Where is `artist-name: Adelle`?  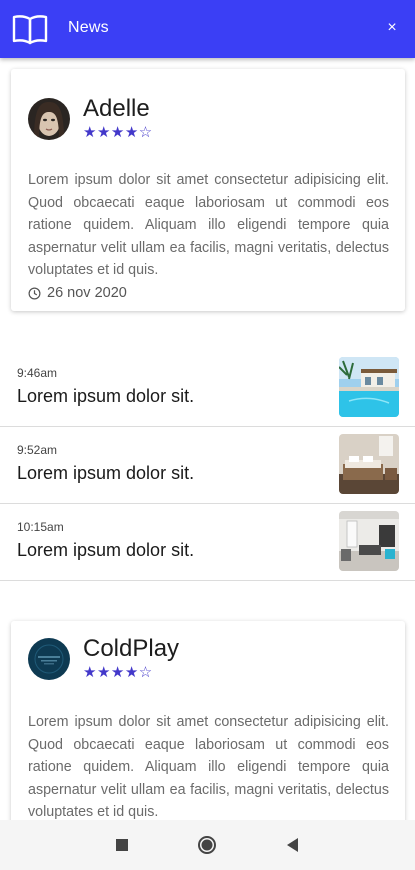 artist-name: Adelle is located at coordinates (116, 108).